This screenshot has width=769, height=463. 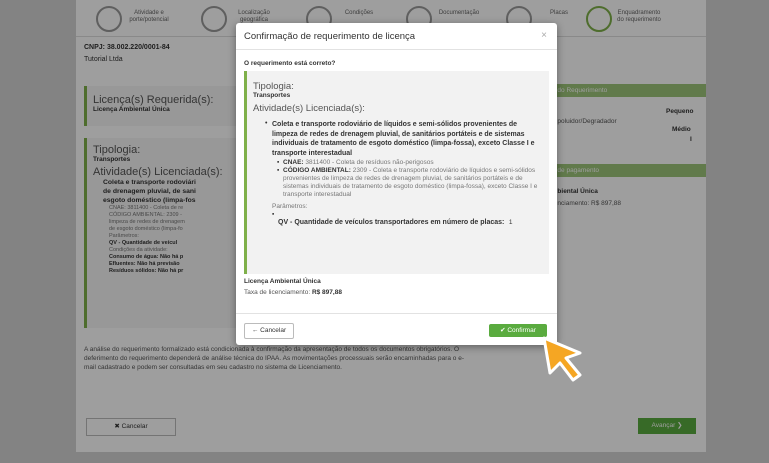 What do you see at coordinates (562, 359) in the screenshot?
I see `pointer-cursor-icon` at bounding box center [562, 359].